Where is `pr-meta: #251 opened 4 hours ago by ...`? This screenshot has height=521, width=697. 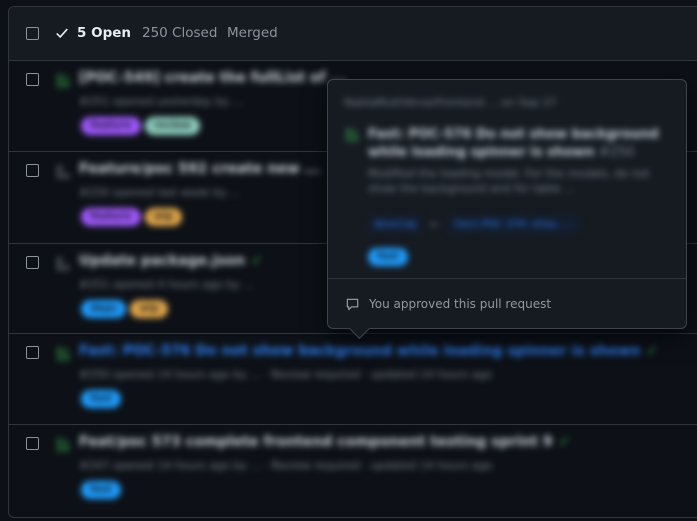 pr-meta: #251 opened 4 hours ago by ... is located at coordinates (166, 284).